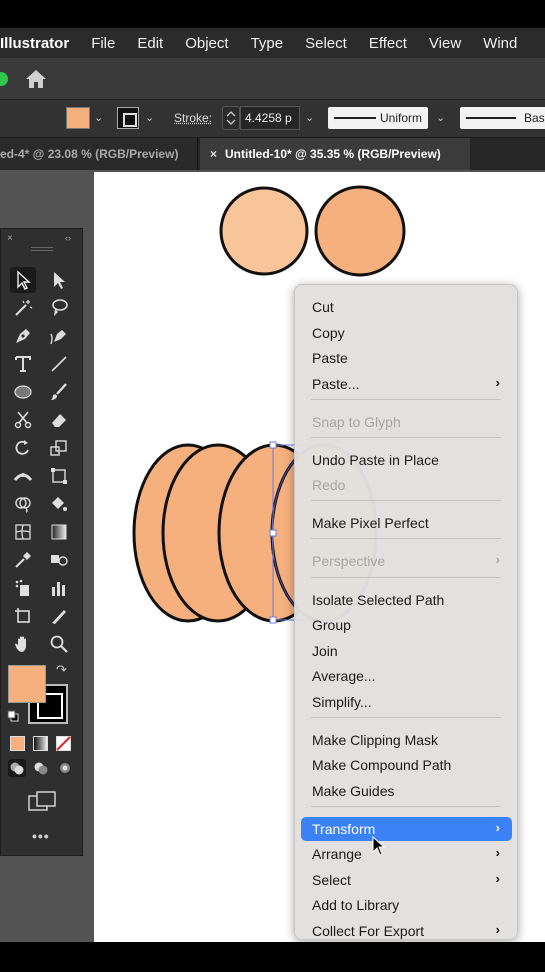 The height and width of the screenshot is (972, 545). What do you see at coordinates (206, 43) in the screenshot?
I see `menu-object: Object` at bounding box center [206, 43].